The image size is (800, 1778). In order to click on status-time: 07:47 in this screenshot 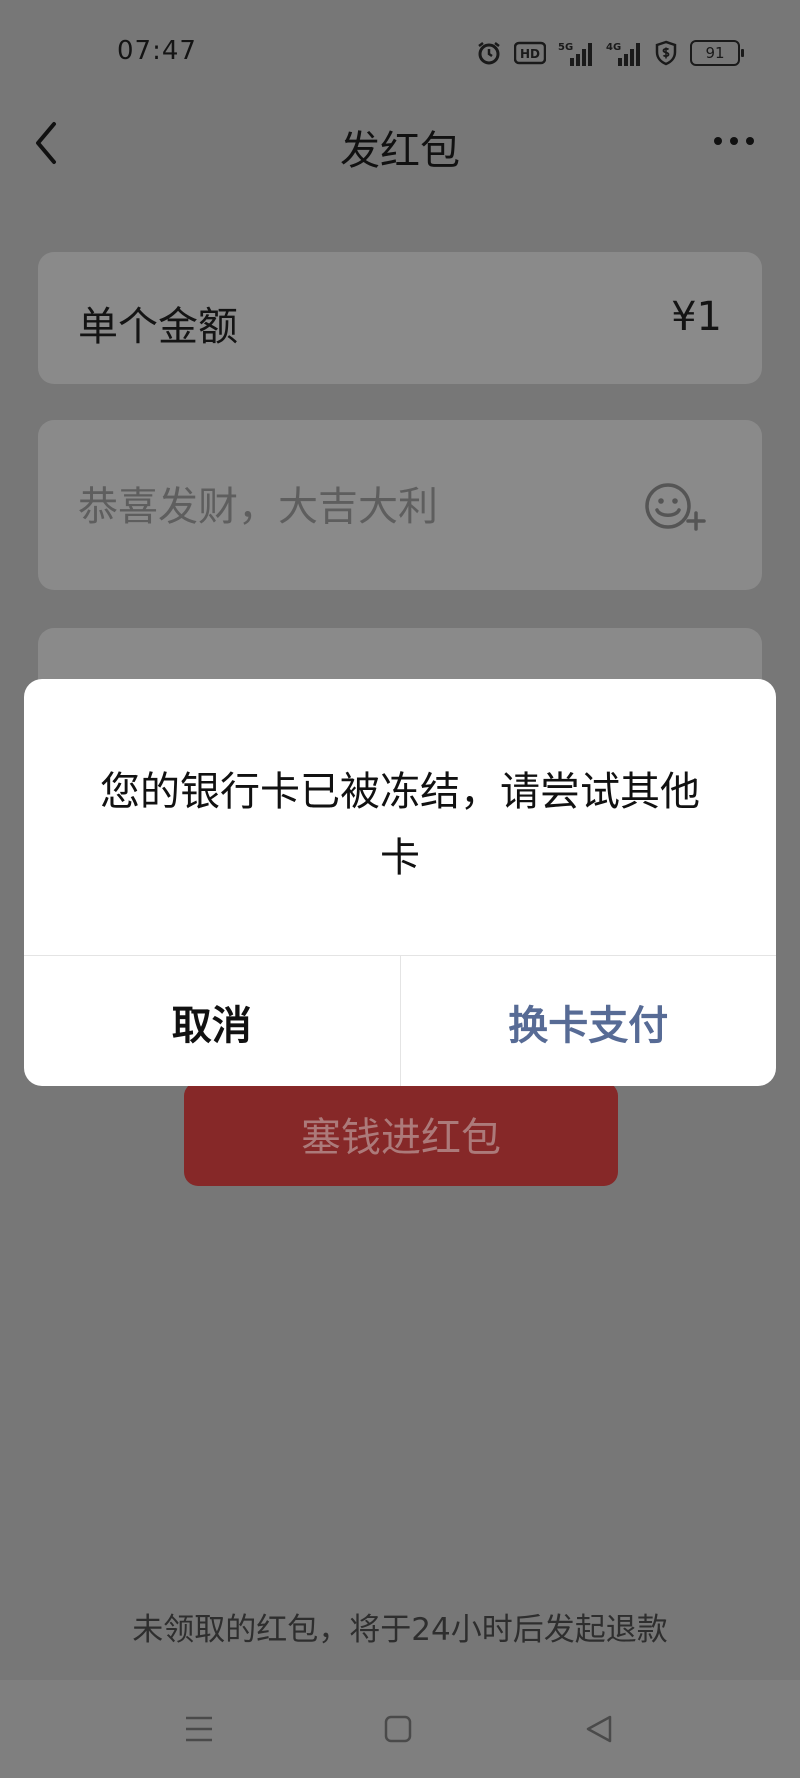, I will do `click(157, 51)`.